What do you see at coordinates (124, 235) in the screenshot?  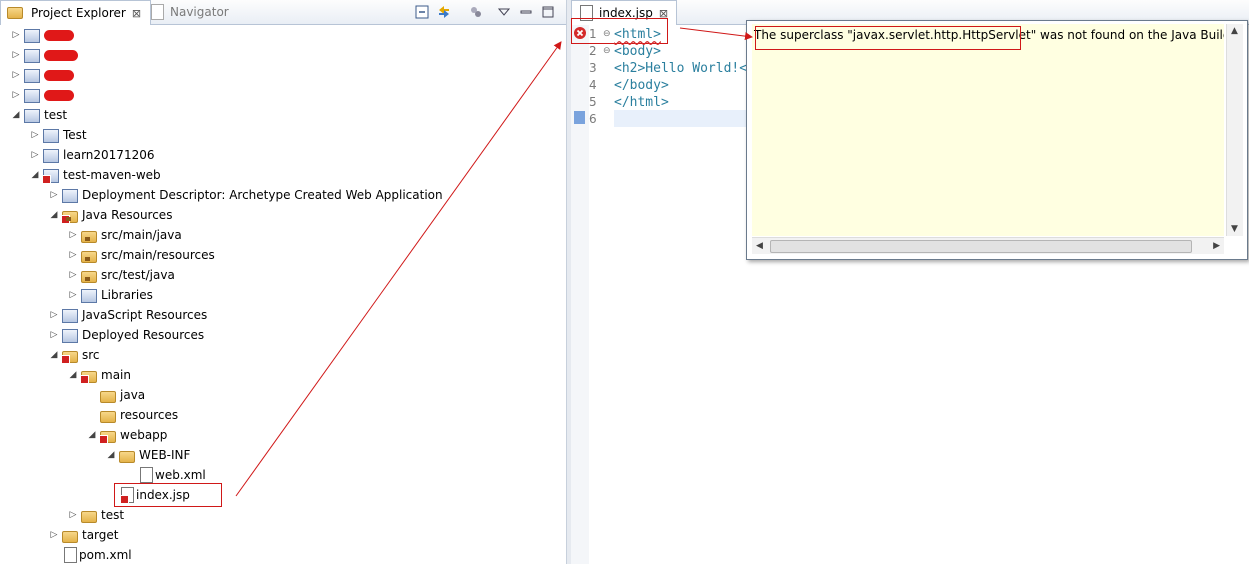 I see `tree-item: ▷ src/main/java` at bounding box center [124, 235].